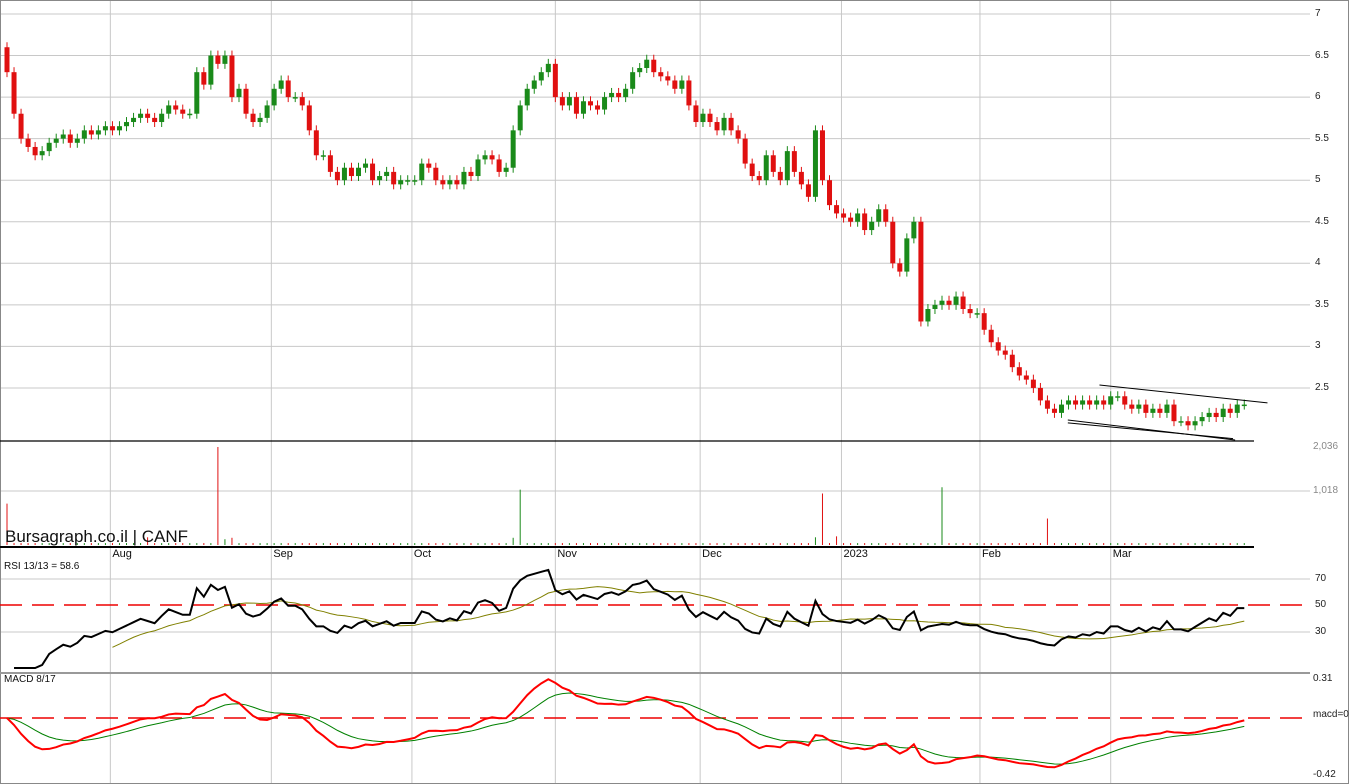 The width and height of the screenshot is (1349, 784). Describe the element at coordinates (42, 566) in the screenshot. I see `rsi-label: RSI 13/13 = 58.6` at that location.